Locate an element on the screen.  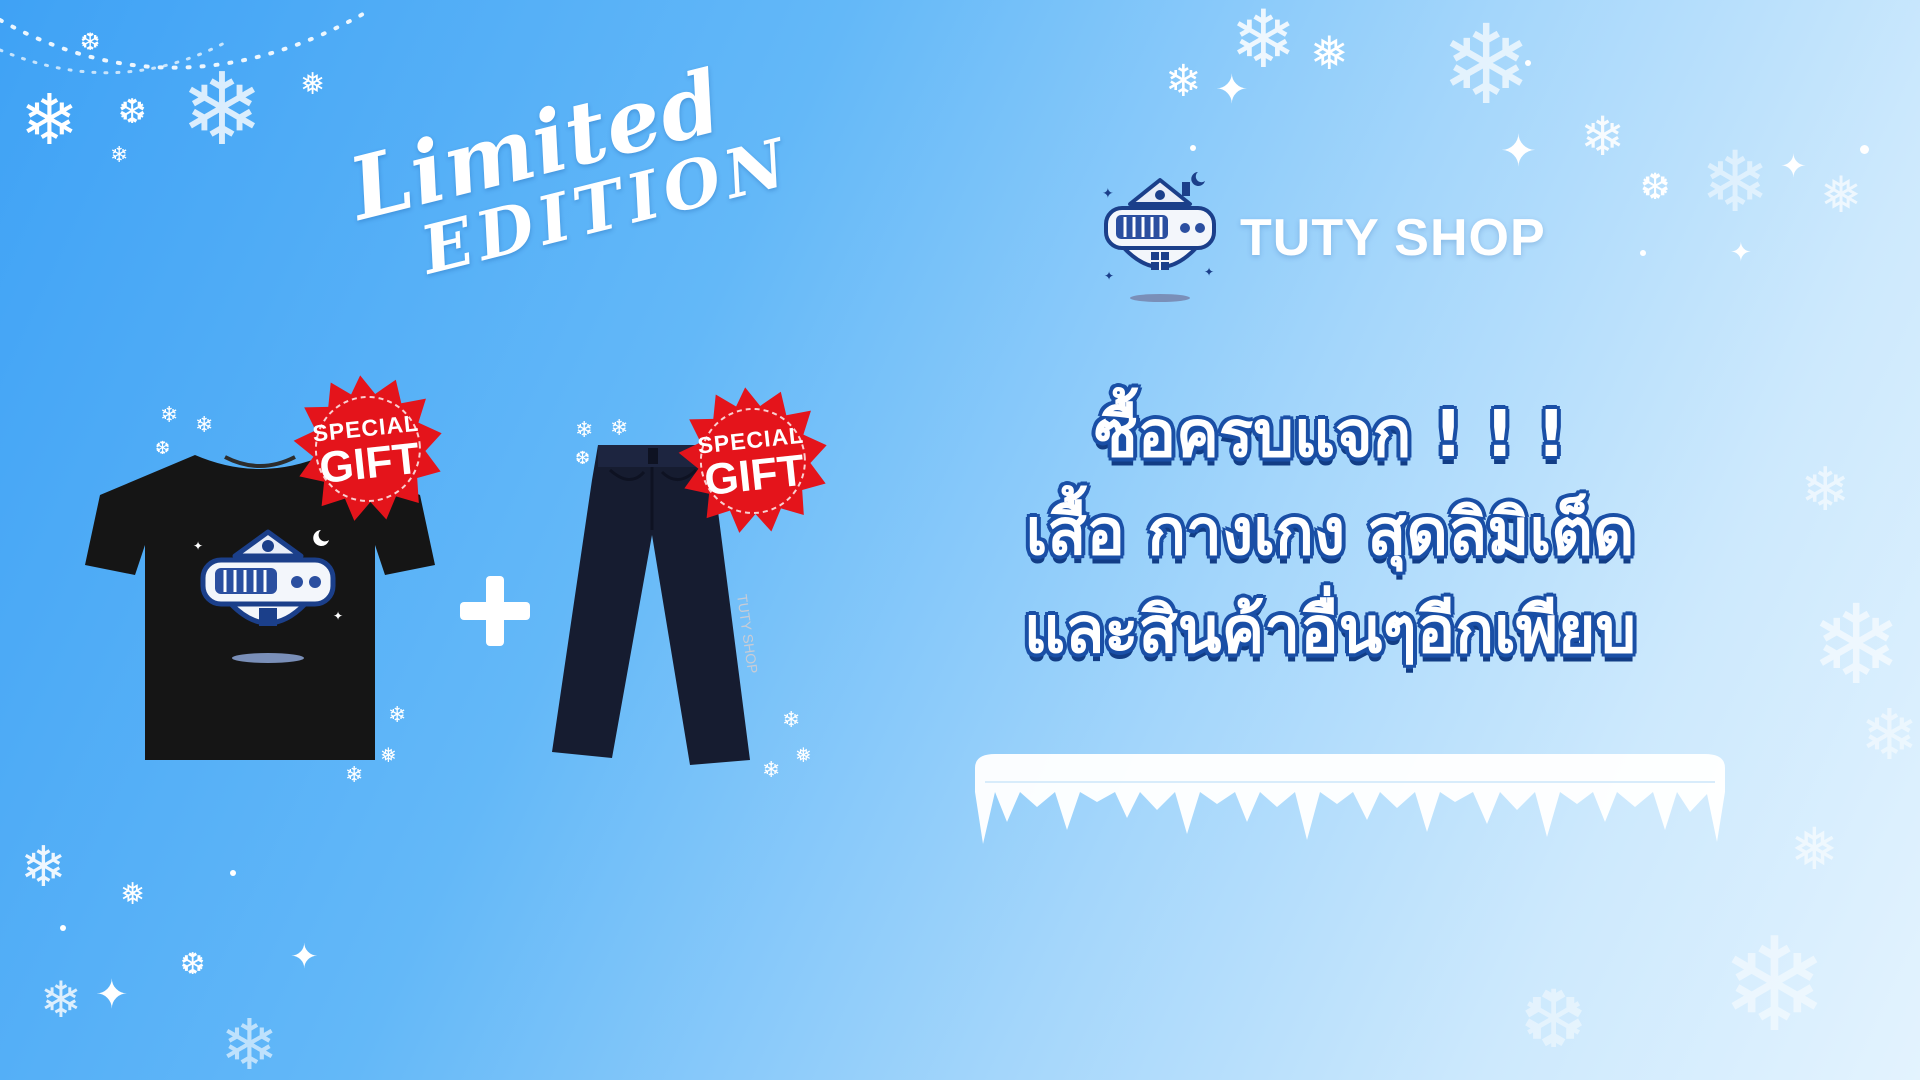
brand-name: TUTY SHOP is located at coordinates (1393, 238).